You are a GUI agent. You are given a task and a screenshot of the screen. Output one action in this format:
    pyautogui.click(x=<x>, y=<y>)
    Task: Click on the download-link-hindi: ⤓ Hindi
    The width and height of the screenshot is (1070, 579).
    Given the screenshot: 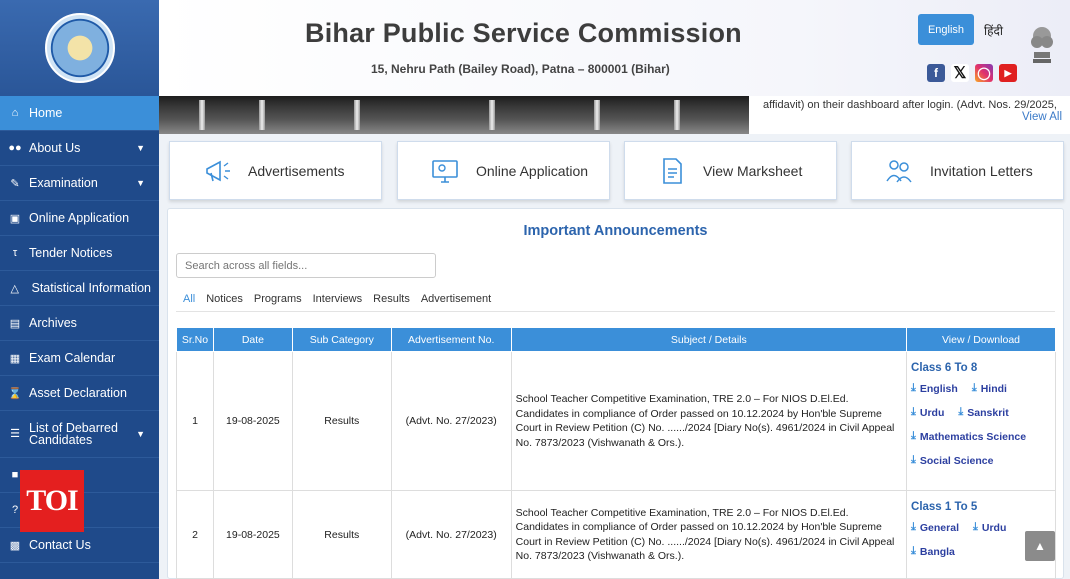 What is the action you would take?
    pyautogui.click(x=989, y=388)
    